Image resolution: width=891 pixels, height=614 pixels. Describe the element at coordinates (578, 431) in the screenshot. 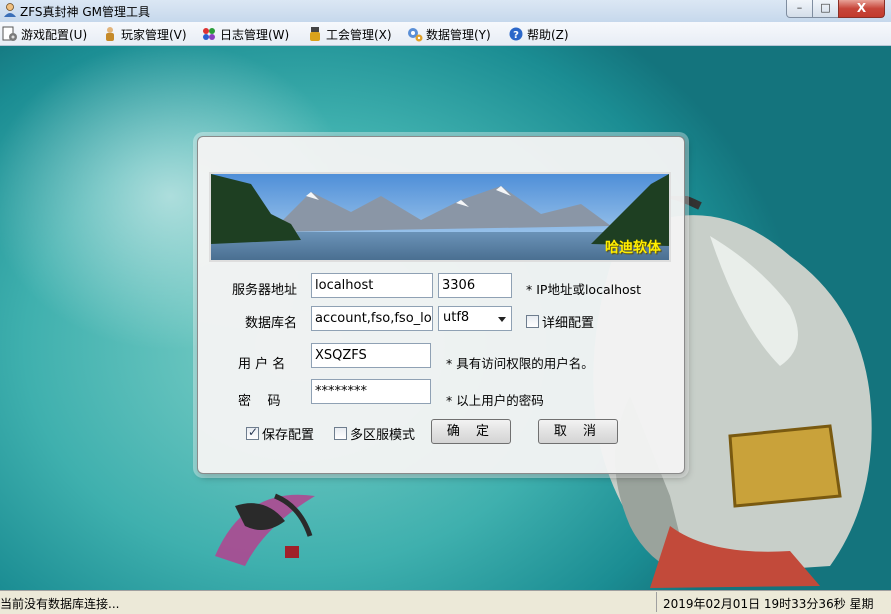

I see `cancel-button: 取 消` at that location.